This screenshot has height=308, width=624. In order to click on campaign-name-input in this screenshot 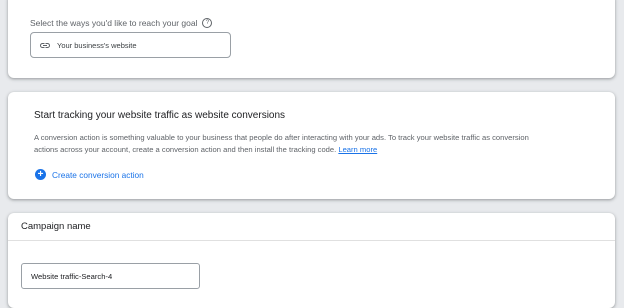, I will do `click(110, 276)`.